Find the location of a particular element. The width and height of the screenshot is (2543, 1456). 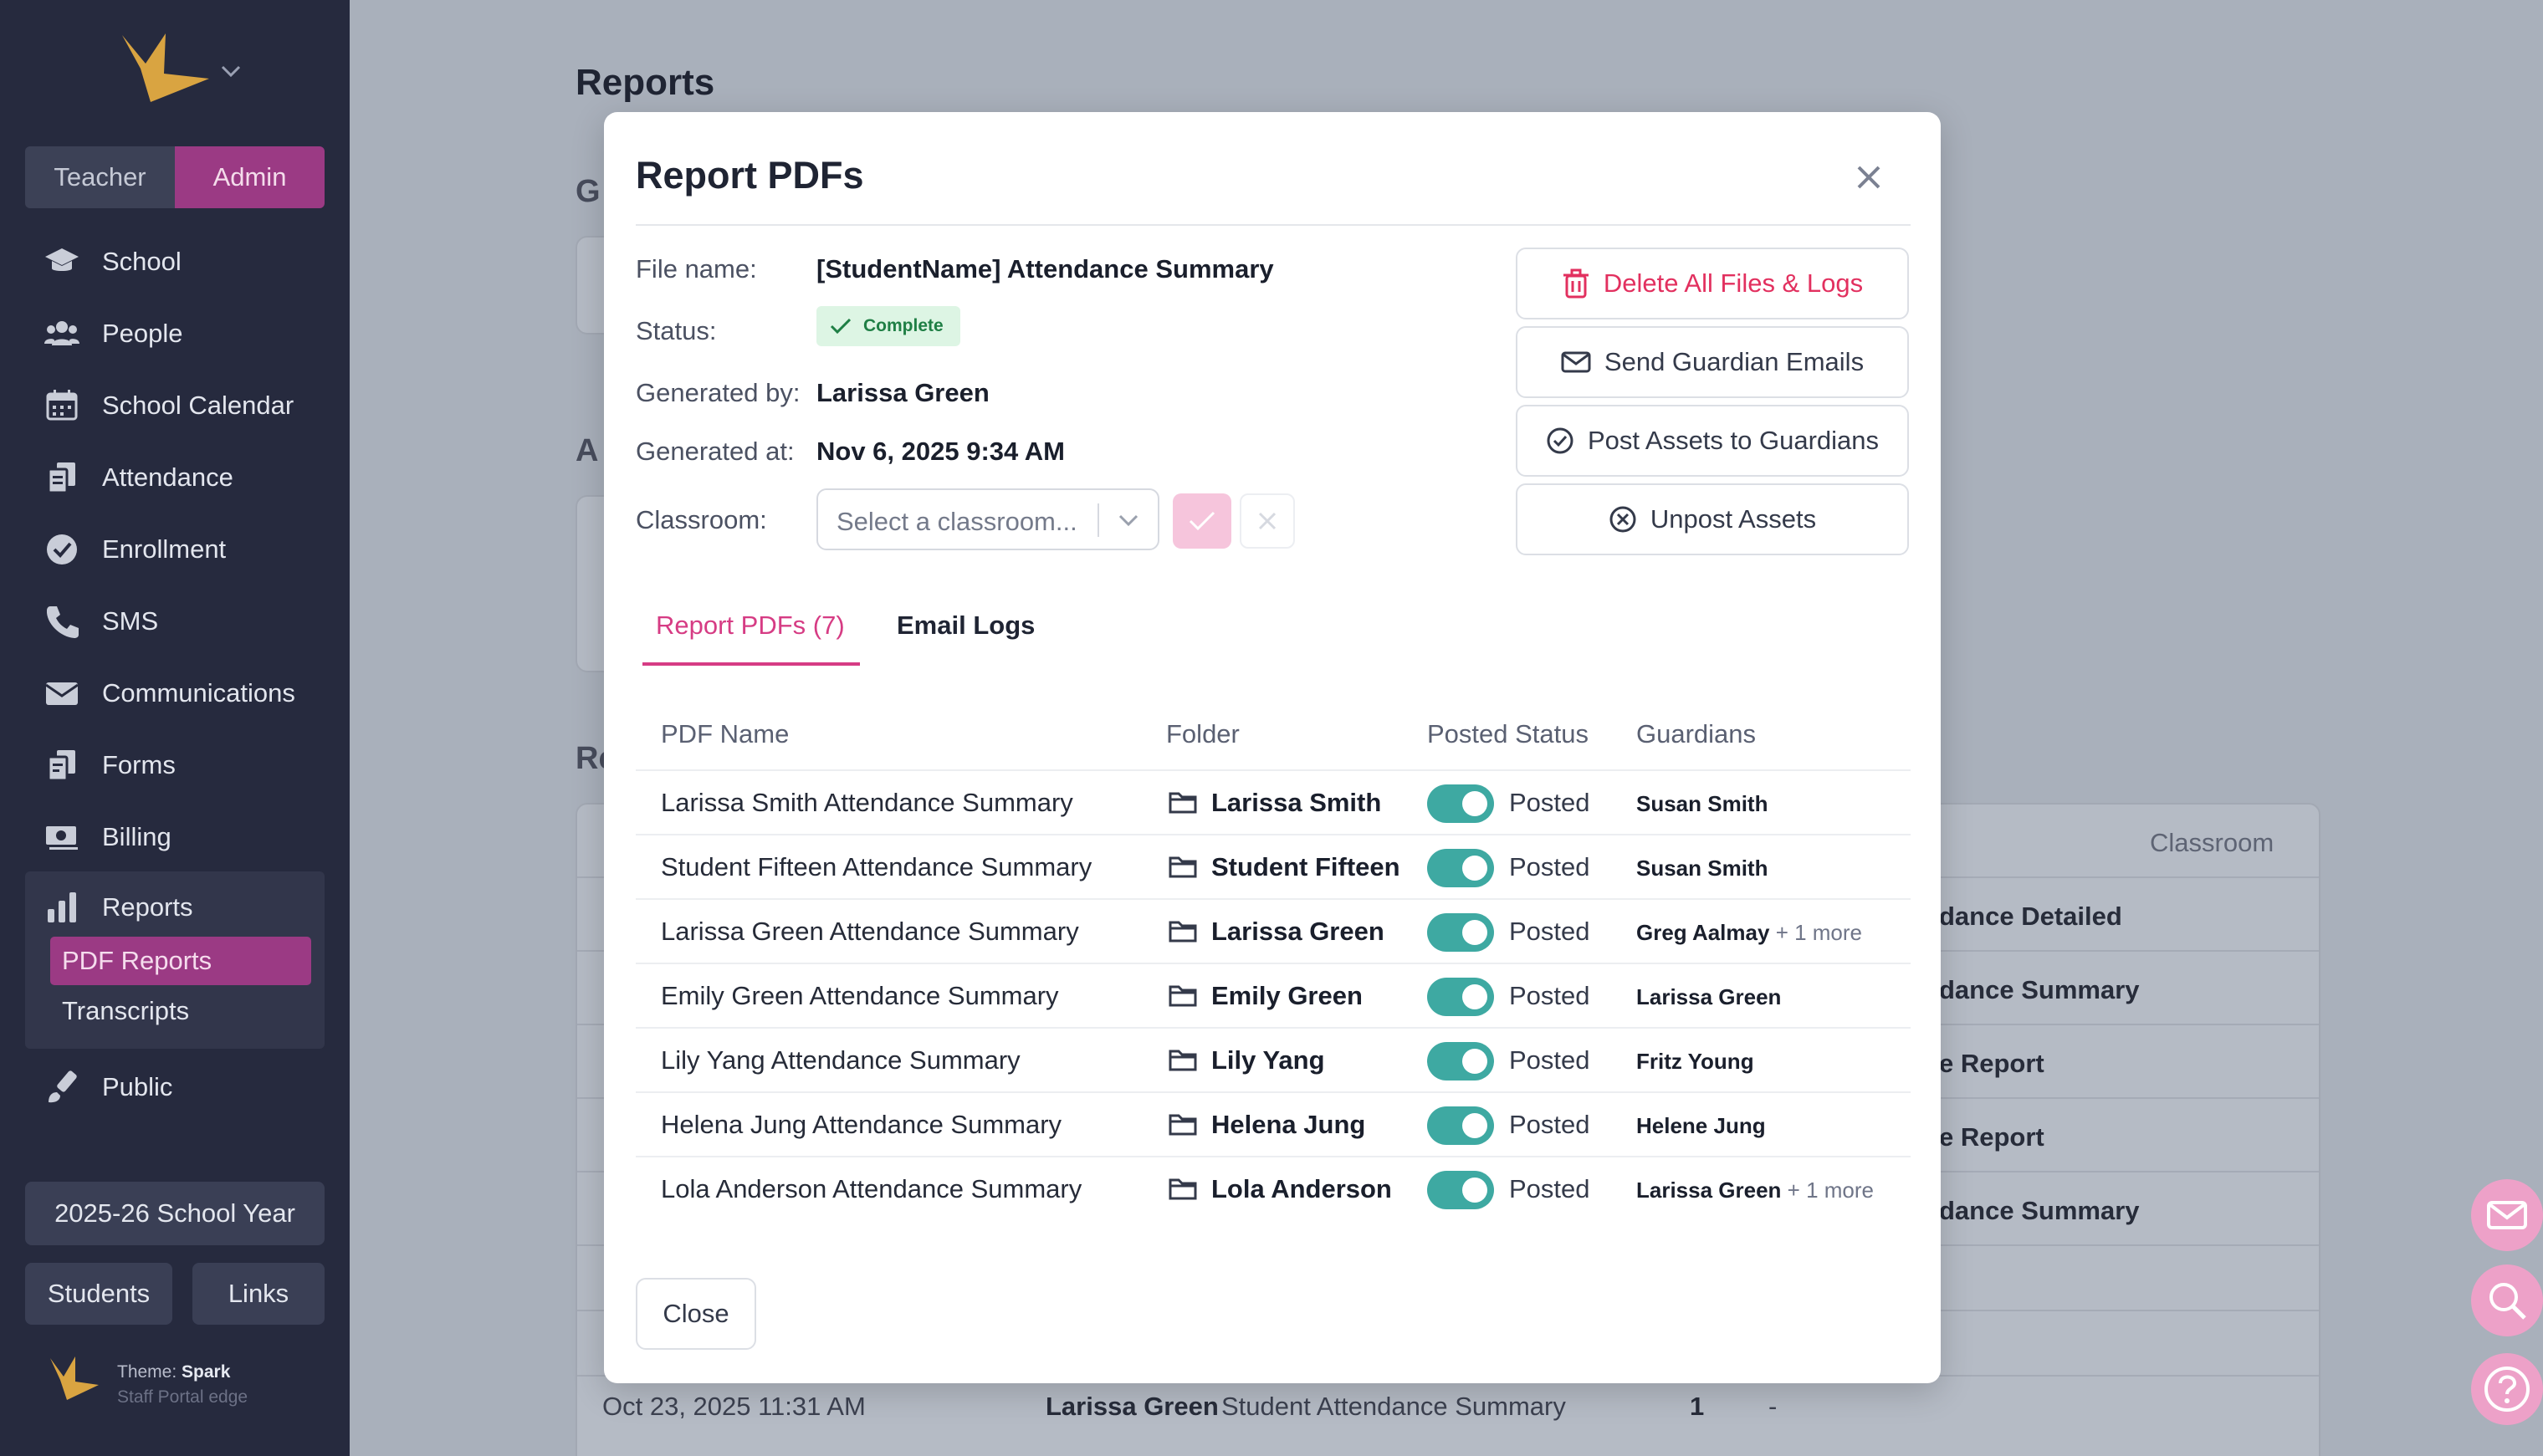

section-heading-fragment: A is located at coordinates (587, 450).